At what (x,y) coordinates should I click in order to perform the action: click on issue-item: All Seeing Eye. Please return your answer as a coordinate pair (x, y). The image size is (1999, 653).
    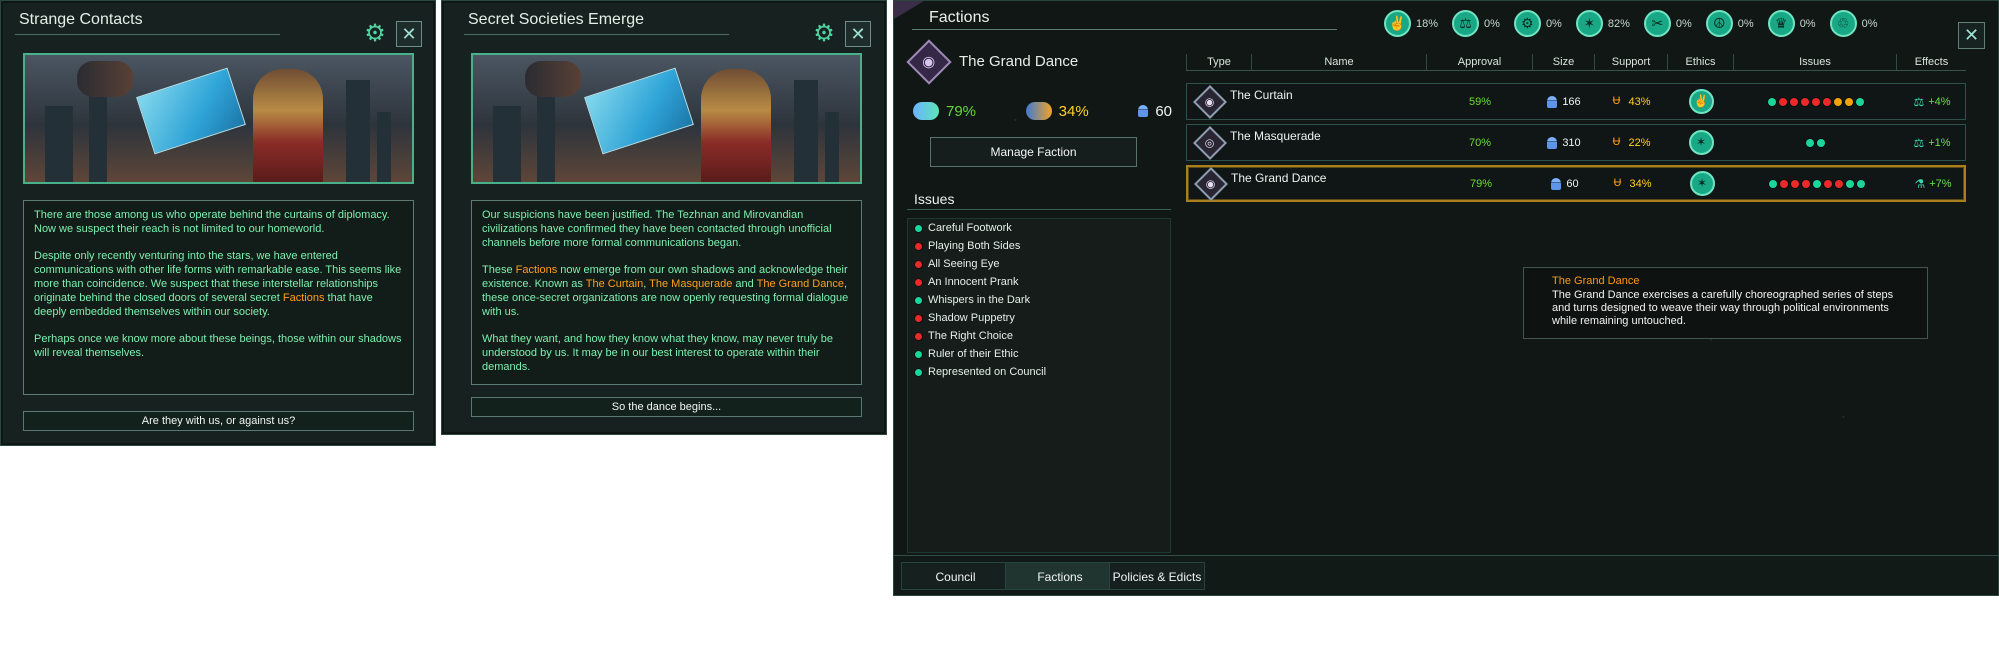
    Looking at the image, I should click on (1039, 264).